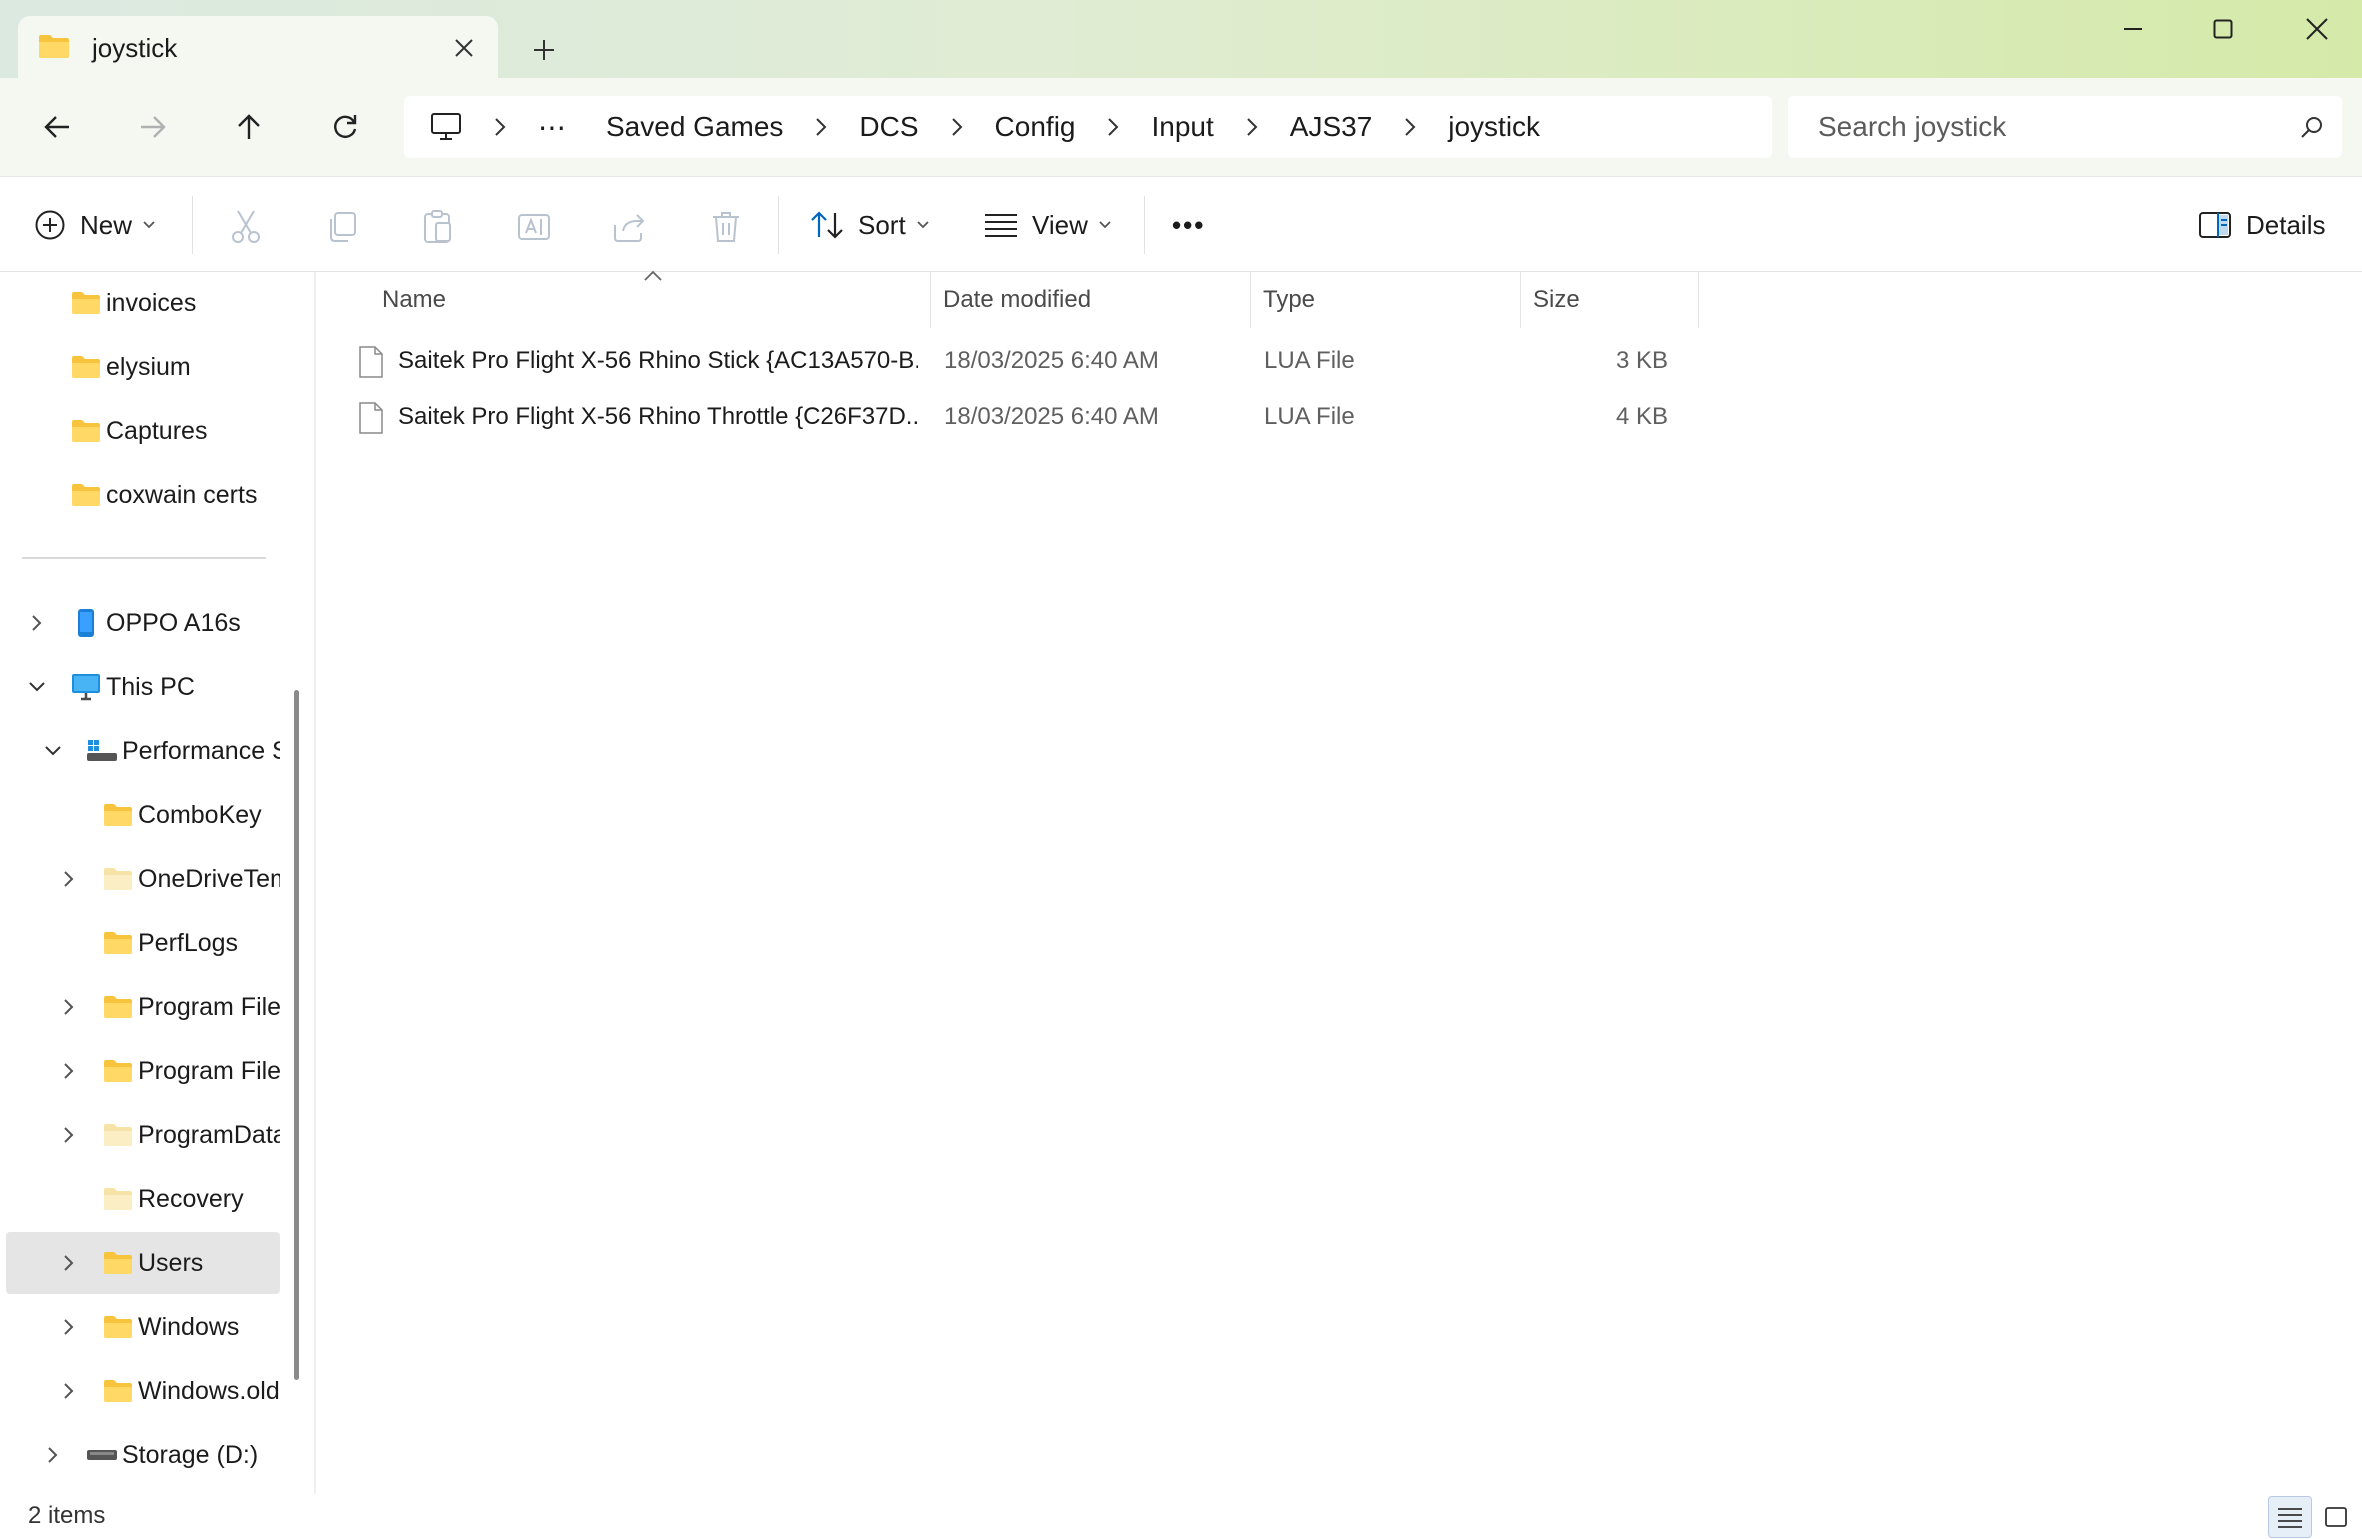  Describe the element at coordinates (143, 495) in the screenshot. I see `sidebar-item-coxwain-certs: coxwain certs` at that location.